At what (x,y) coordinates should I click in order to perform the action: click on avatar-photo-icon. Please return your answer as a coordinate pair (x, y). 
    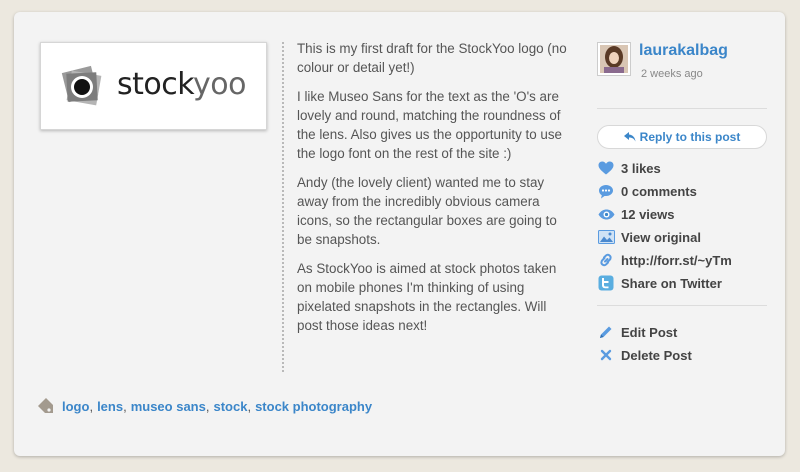
    Looking at the image, I should click on (614, 59).